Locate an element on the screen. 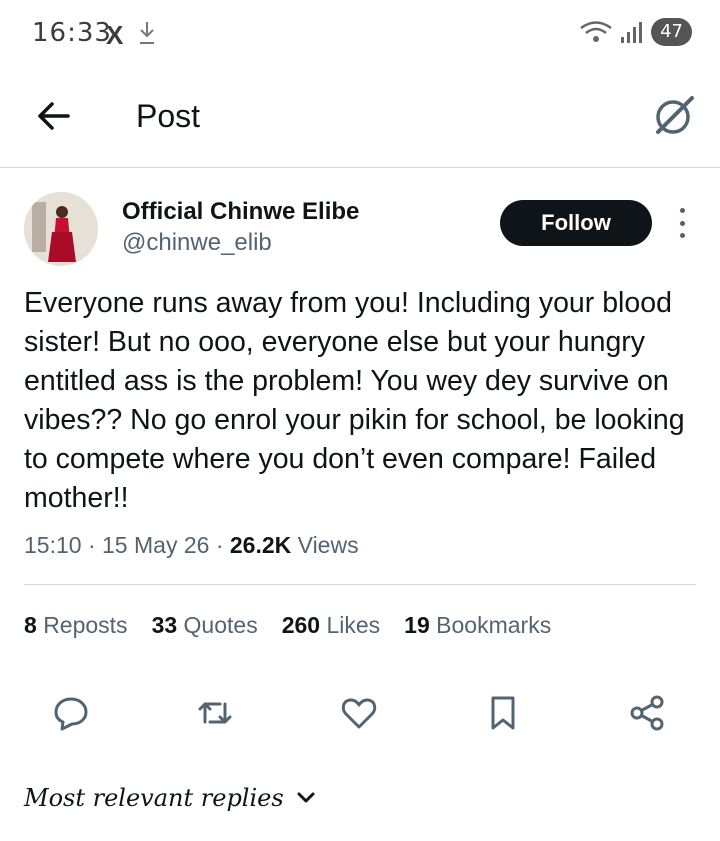 The image size is (720, 841). bookmarks-stat: 19 Bookmarks is located at coordinates (477, 625).